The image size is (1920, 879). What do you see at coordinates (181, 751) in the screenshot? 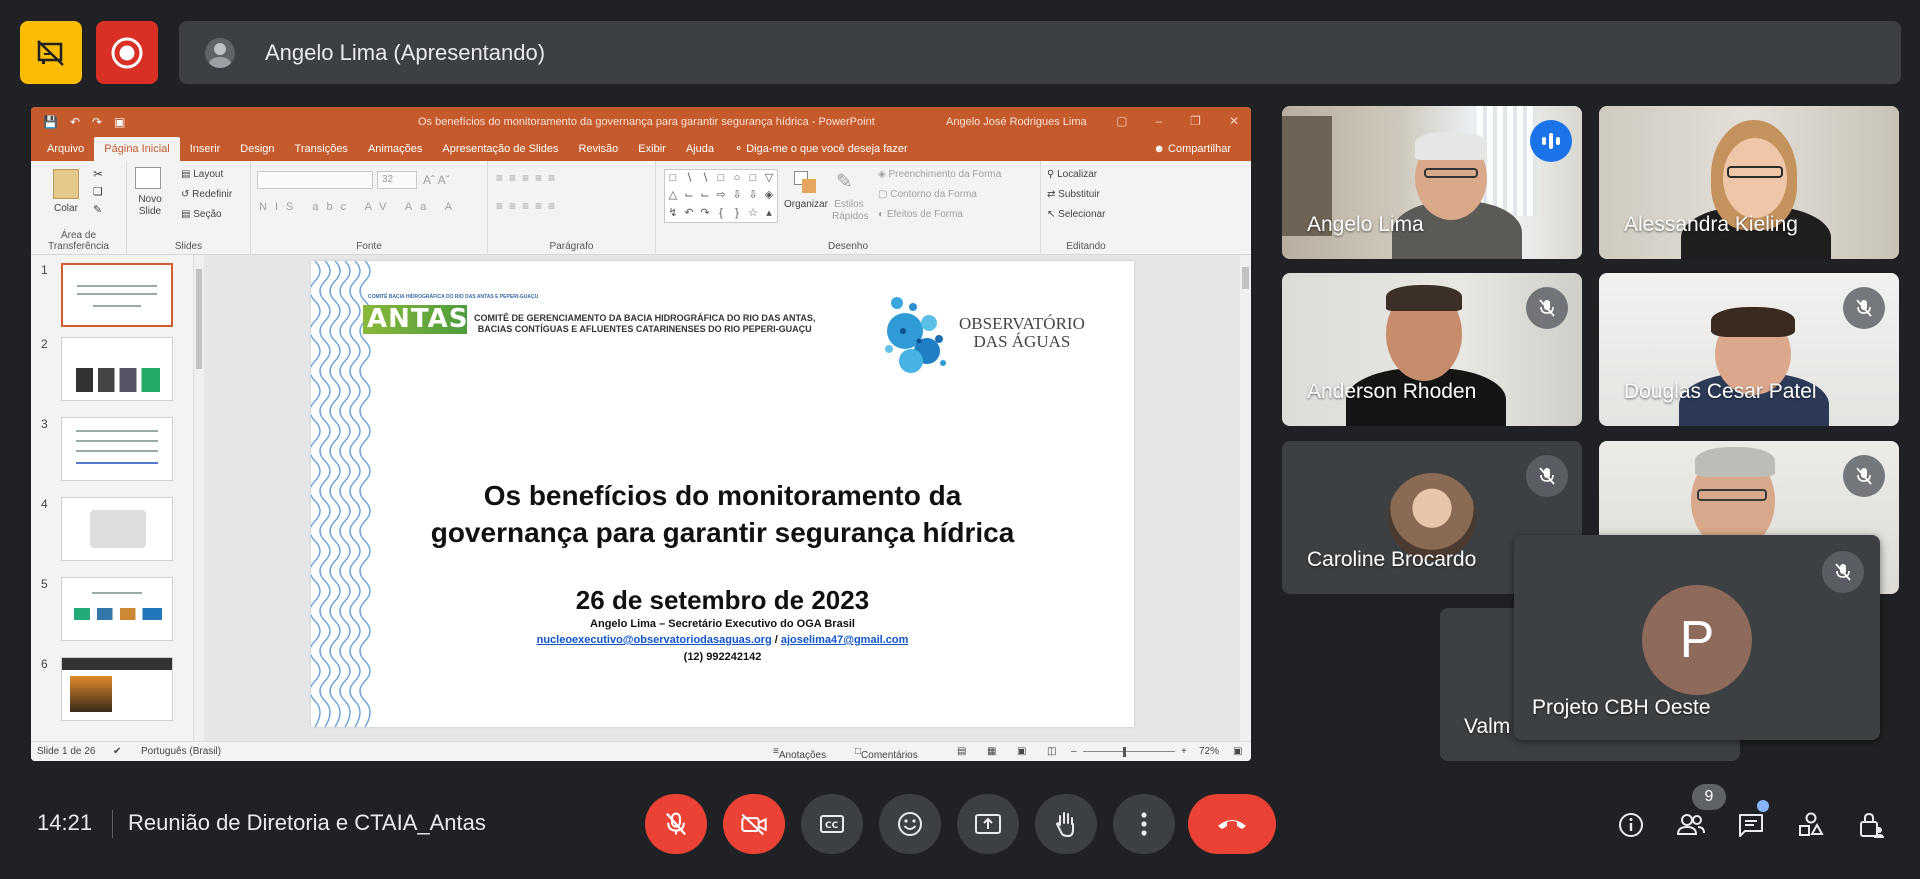
I see `language-status: Português (Brasil)` at bounding box center [181, 751].